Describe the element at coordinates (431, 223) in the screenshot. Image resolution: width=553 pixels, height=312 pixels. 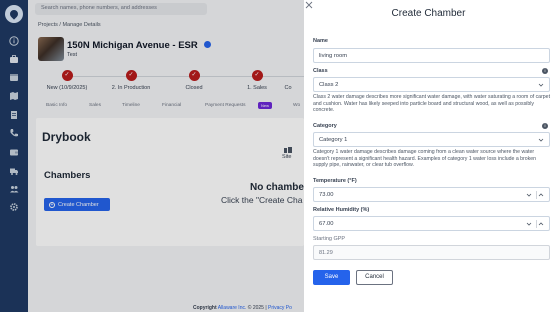
I see `humidity-input: 67.00` at that location.